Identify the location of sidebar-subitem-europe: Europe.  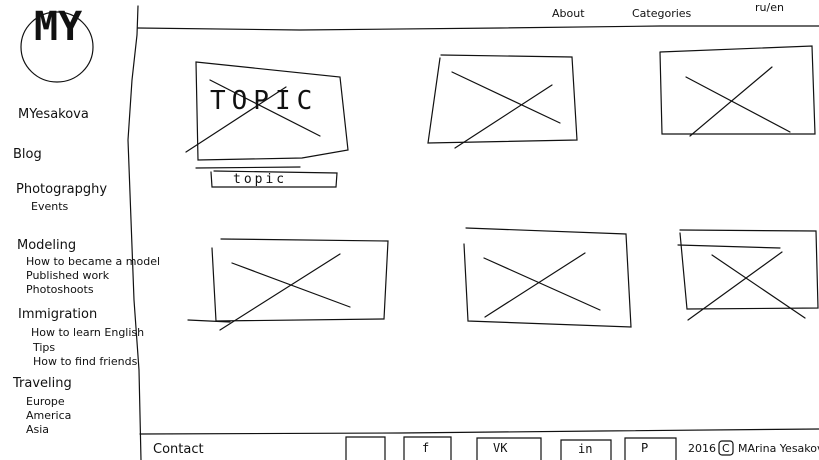
(45, 401).